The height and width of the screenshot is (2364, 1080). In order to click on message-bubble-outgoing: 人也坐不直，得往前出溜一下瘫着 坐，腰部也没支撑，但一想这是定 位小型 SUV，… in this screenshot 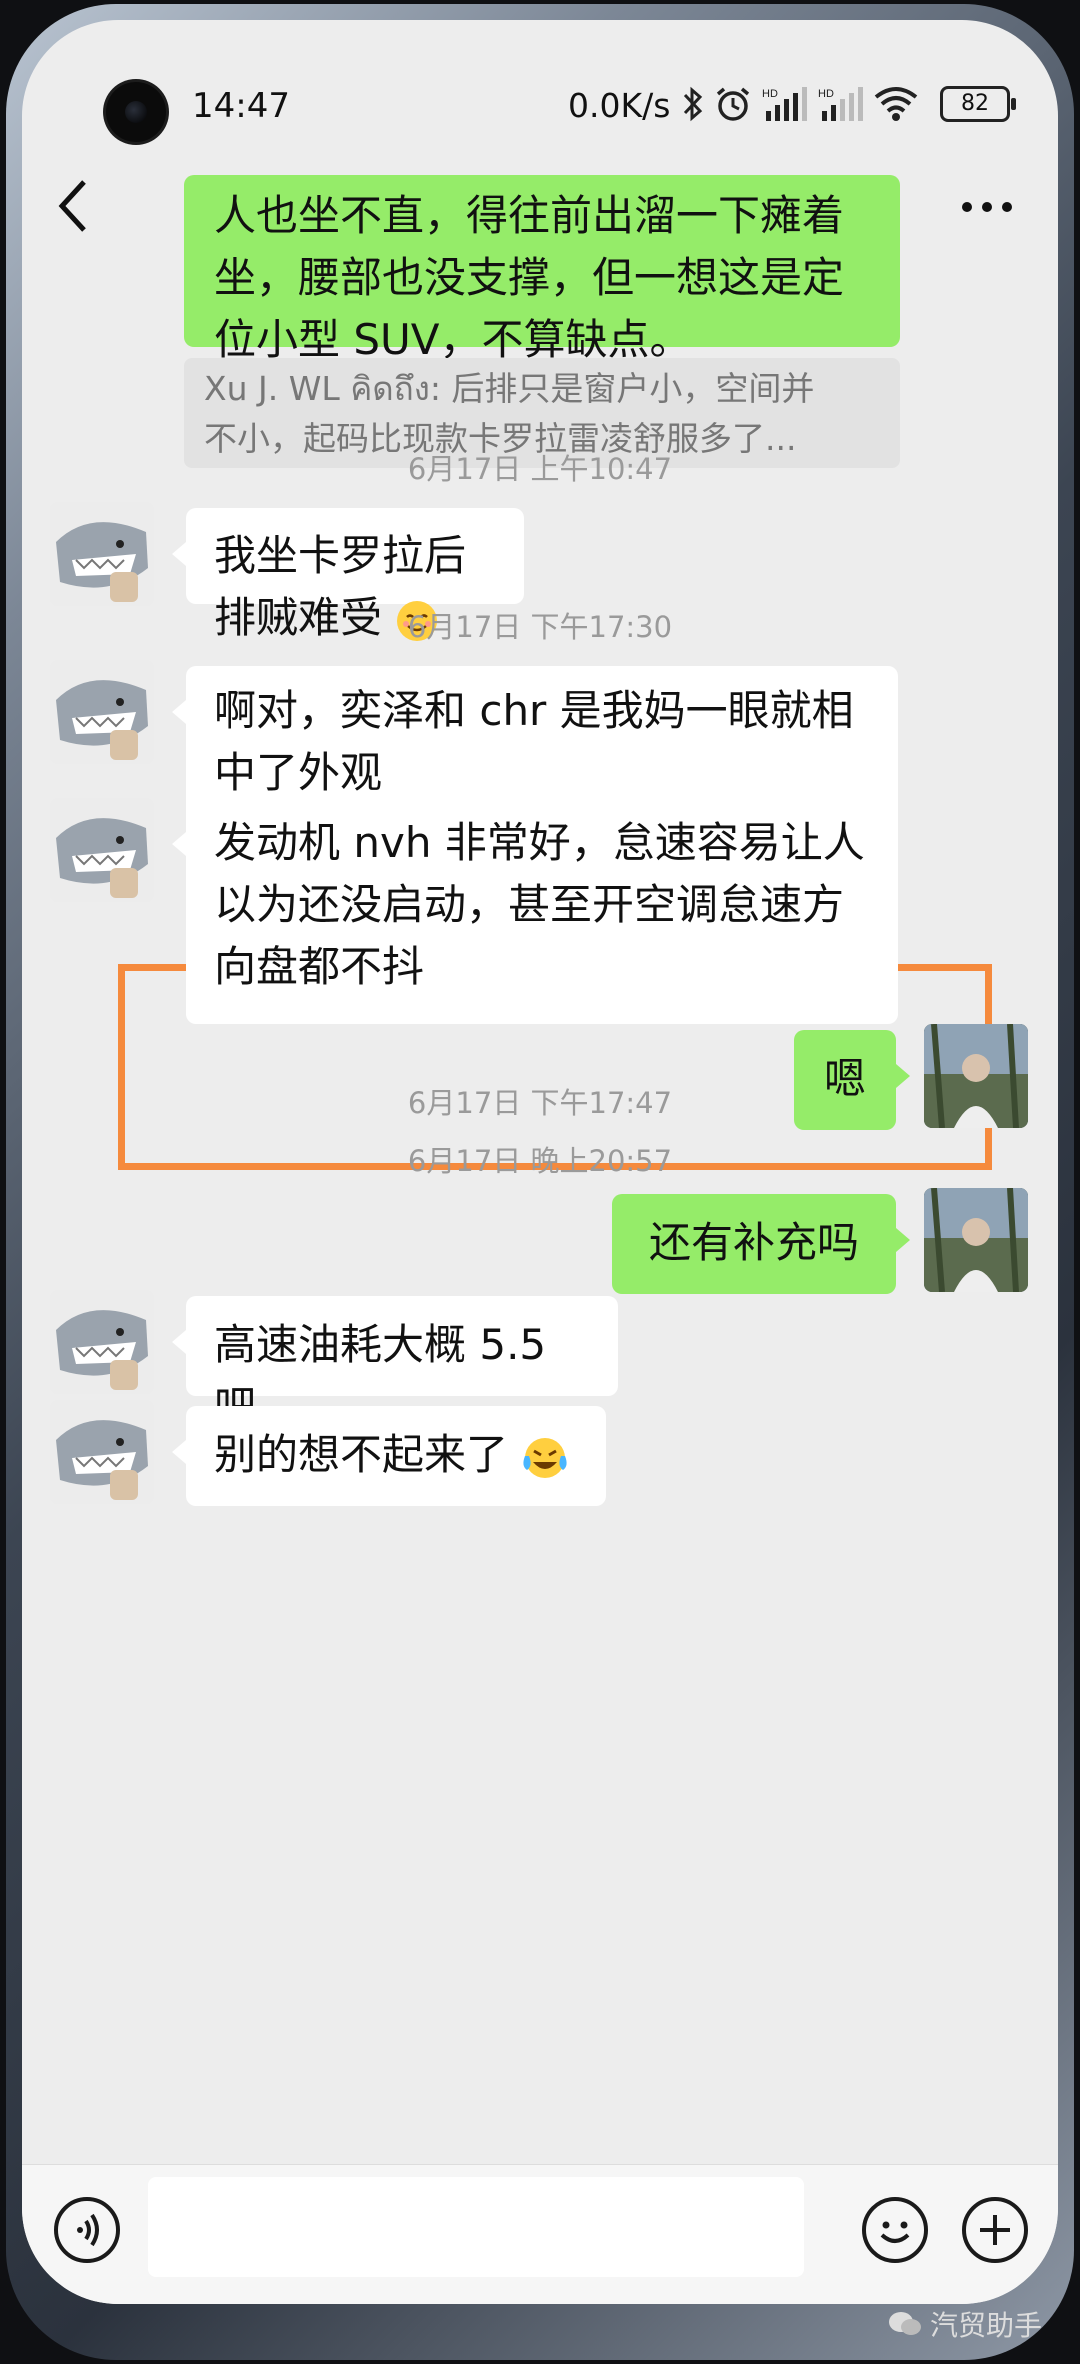, I will do `click(542, 269)`.